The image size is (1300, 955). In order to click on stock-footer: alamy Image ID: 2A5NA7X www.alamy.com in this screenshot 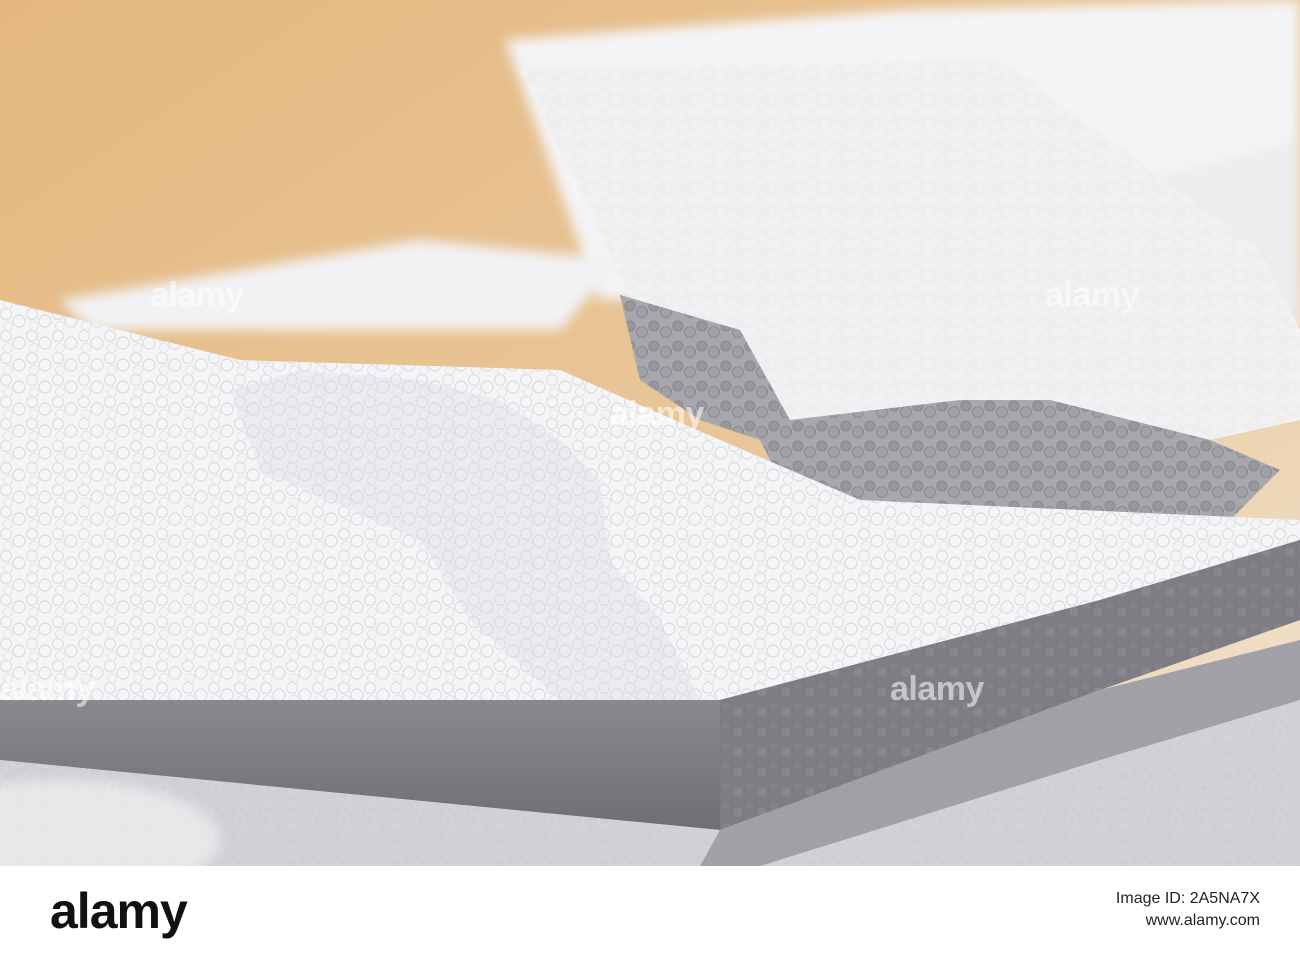, I will do `click(650, 910)`.